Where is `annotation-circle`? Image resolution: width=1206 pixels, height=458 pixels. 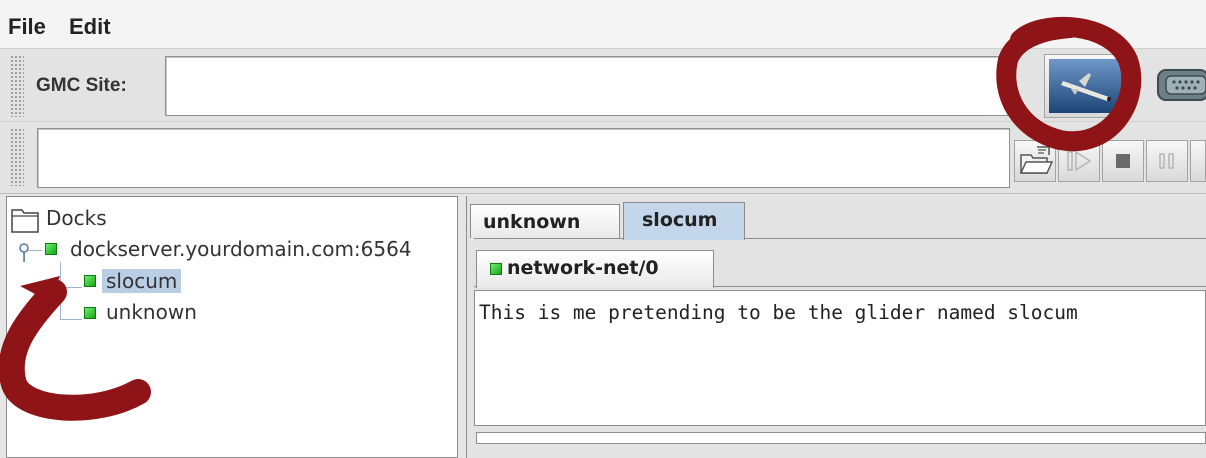
annotation-circle is located at coordinates (1069, 84).